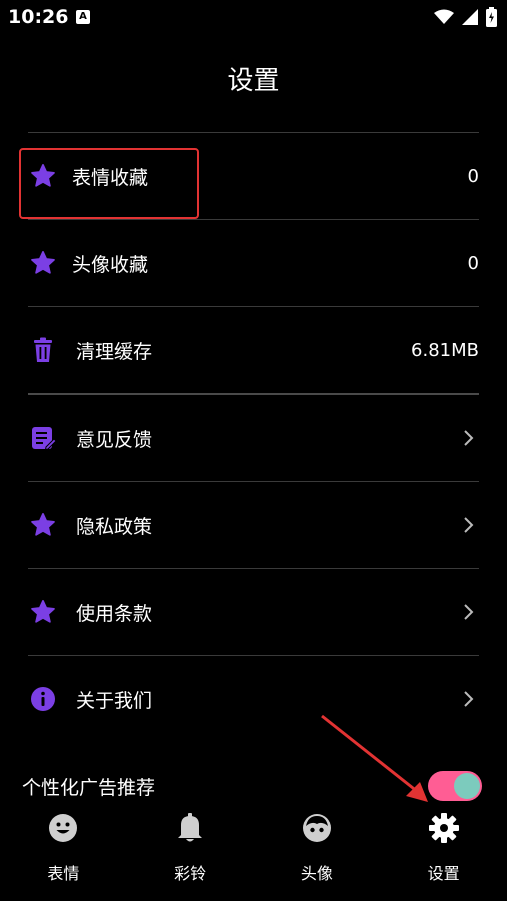 This screenshot has height=901, width=507. I want to click on settings-row-label: 意见反馈, so click(114, 439).